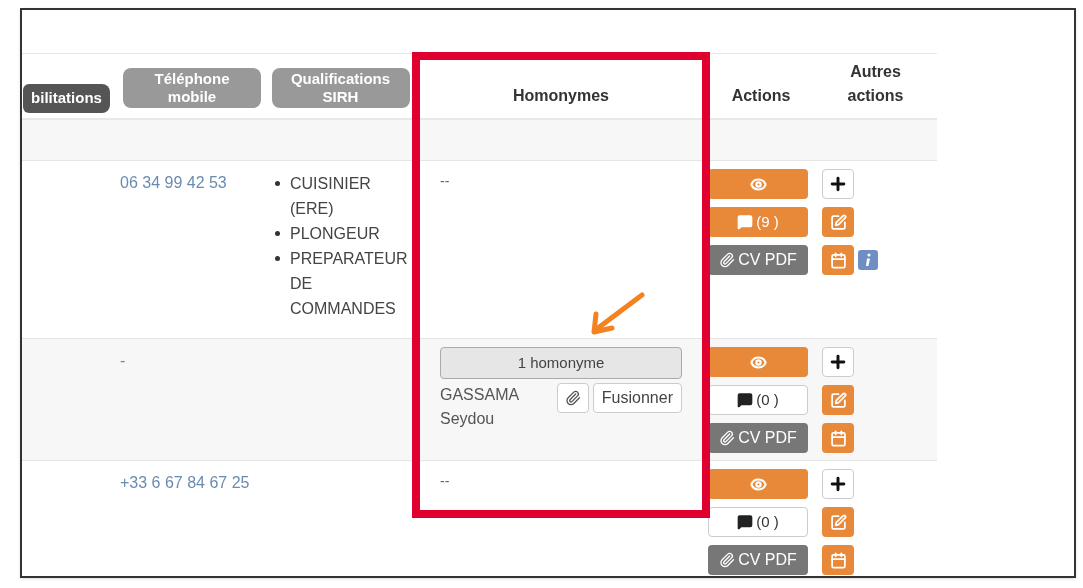  I want to click on attachment-button, so click(572, 398).